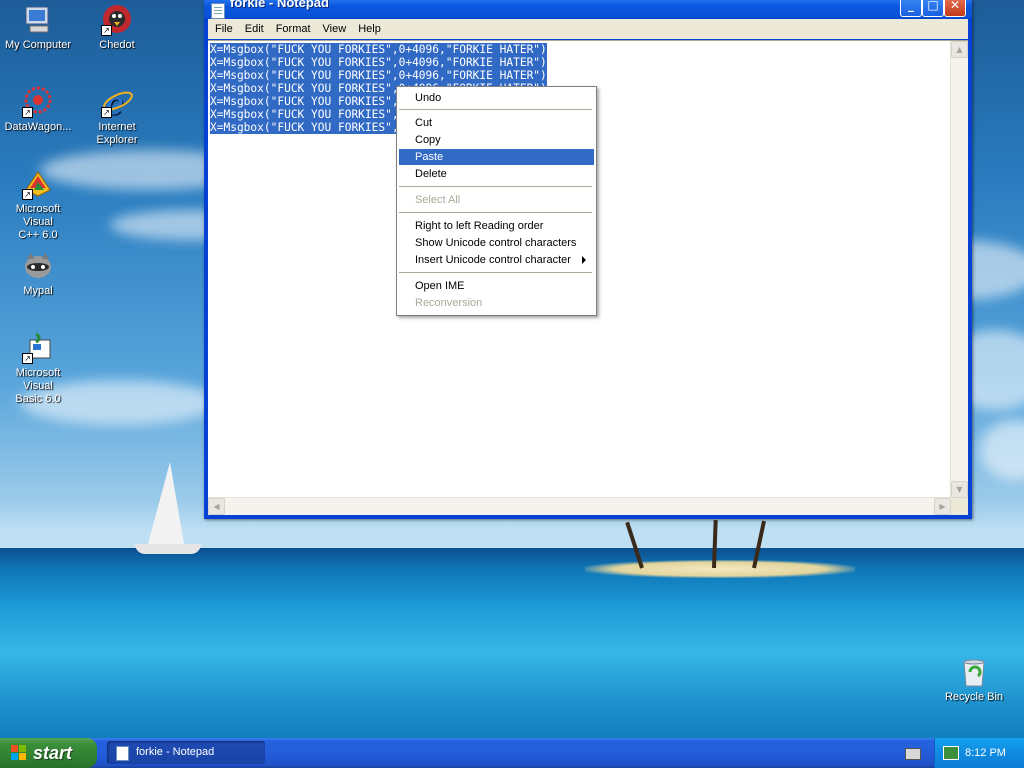  What do you see at coordinates (933, 8) in the screenshot?
I see `maximize-button: □` at bounding box center [933, 8].